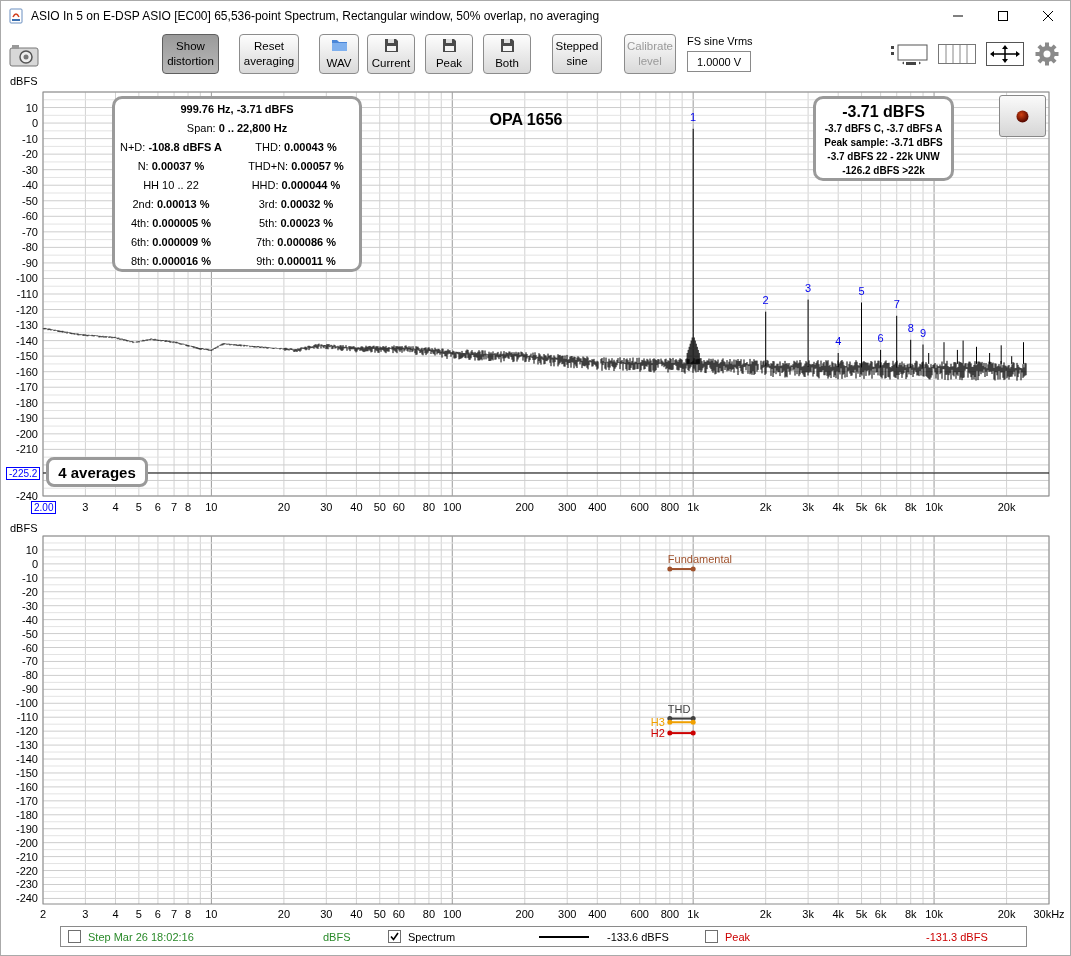 The width and height of the screenshot is (1071, 956). Describe the element at coordinates (16, 16) in the screenshot. I see `app-icon` at that location.